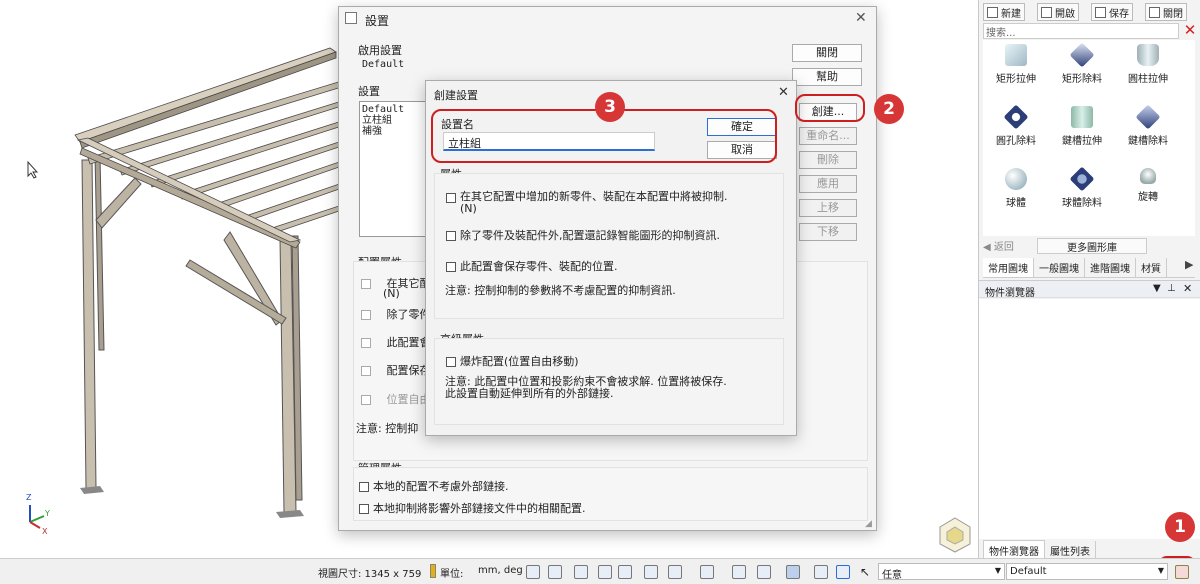 This screenshot has height=584, width=1200. What do you see at coordinates (1016, 117) in the screenshot?
I see `hole-cut-icon` at bounding box center [1016, 117].